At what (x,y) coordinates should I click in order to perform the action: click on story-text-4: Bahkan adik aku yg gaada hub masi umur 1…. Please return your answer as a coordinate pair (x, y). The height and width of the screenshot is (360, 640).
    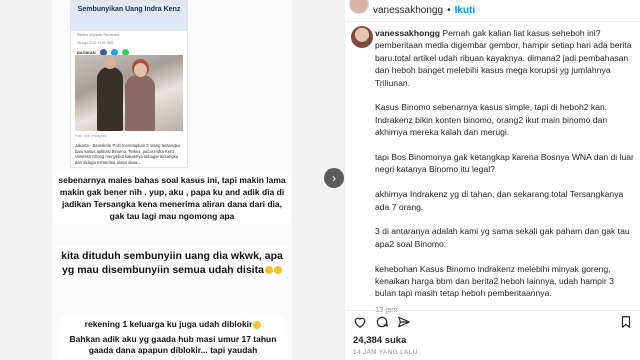
    Looking at the image, I should click on (173, 345).